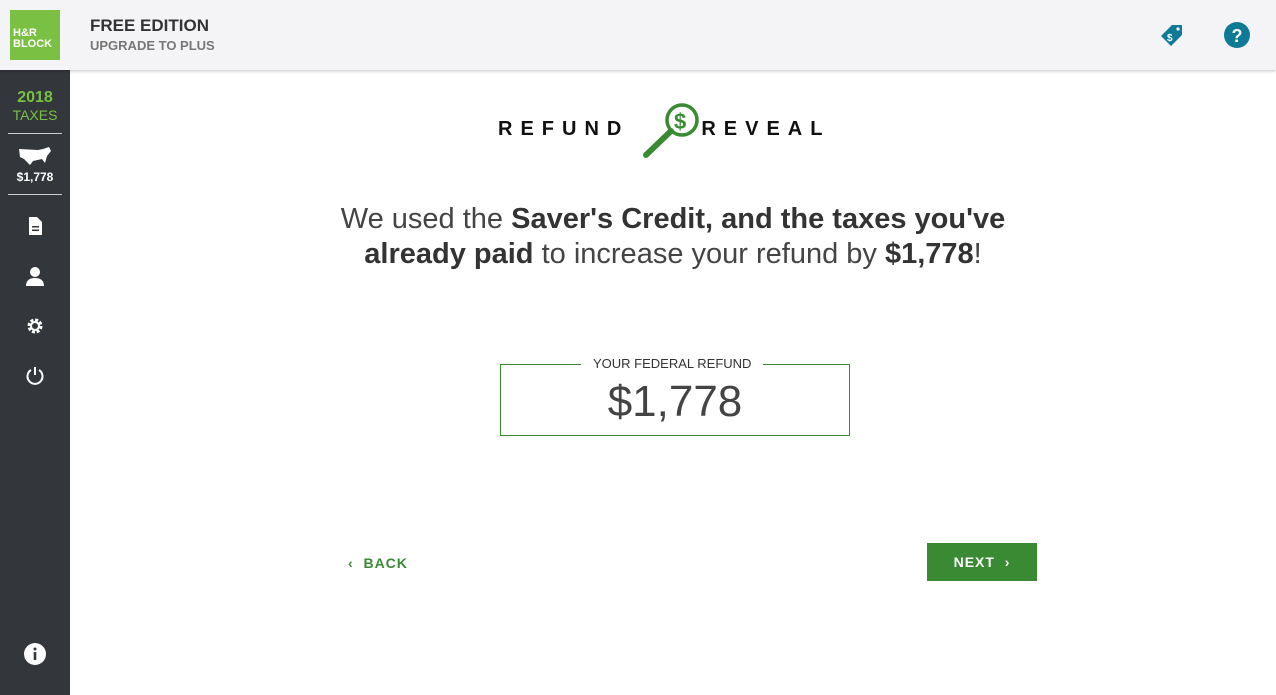 Image resolution: width=1276 pixels, height=695 pixels. I want to click on federal-refund-amount: $1,778, so click(35, 177).